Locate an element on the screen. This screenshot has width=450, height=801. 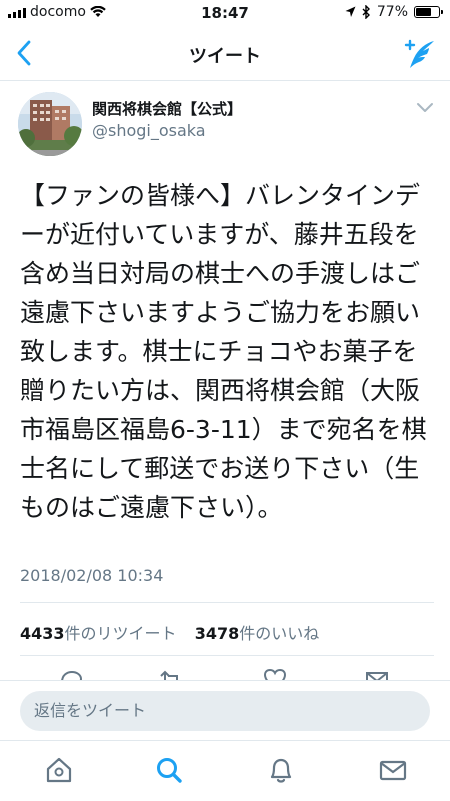
retweet-stat: 4433件のリツイート is located at coordinates (98, 633).